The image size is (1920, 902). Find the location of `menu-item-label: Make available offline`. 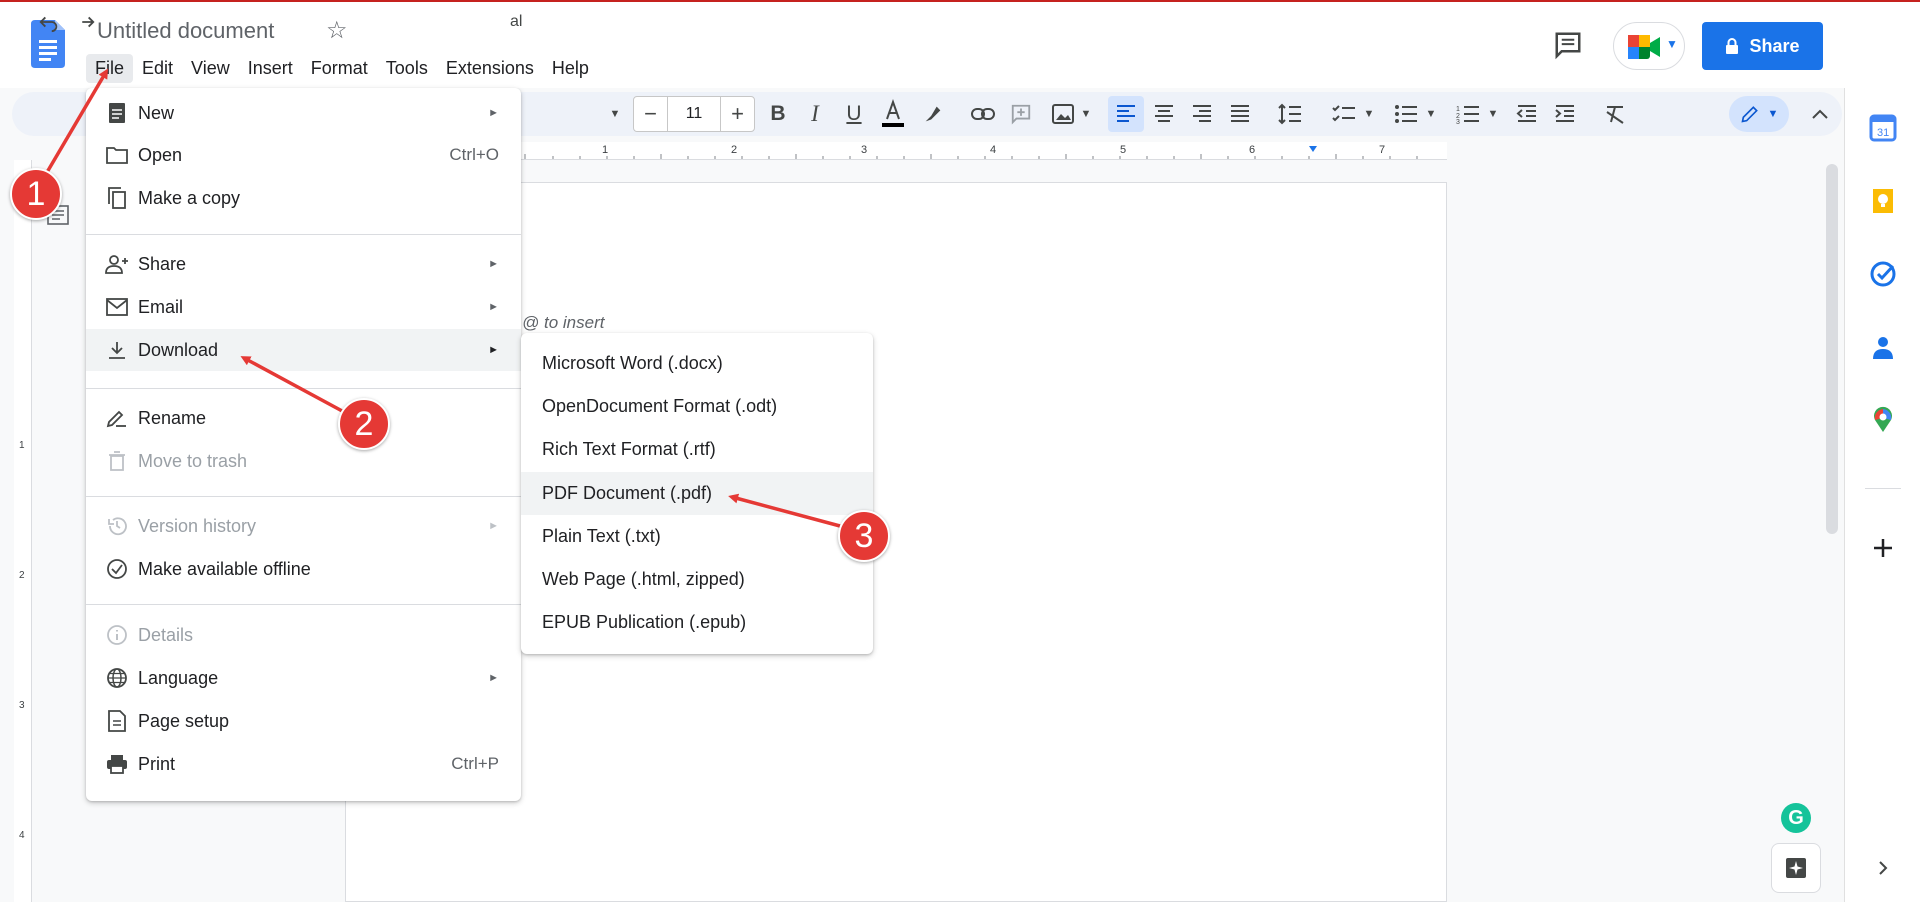

menu-item-label: Make available offline is located at coordinates (224, 568).